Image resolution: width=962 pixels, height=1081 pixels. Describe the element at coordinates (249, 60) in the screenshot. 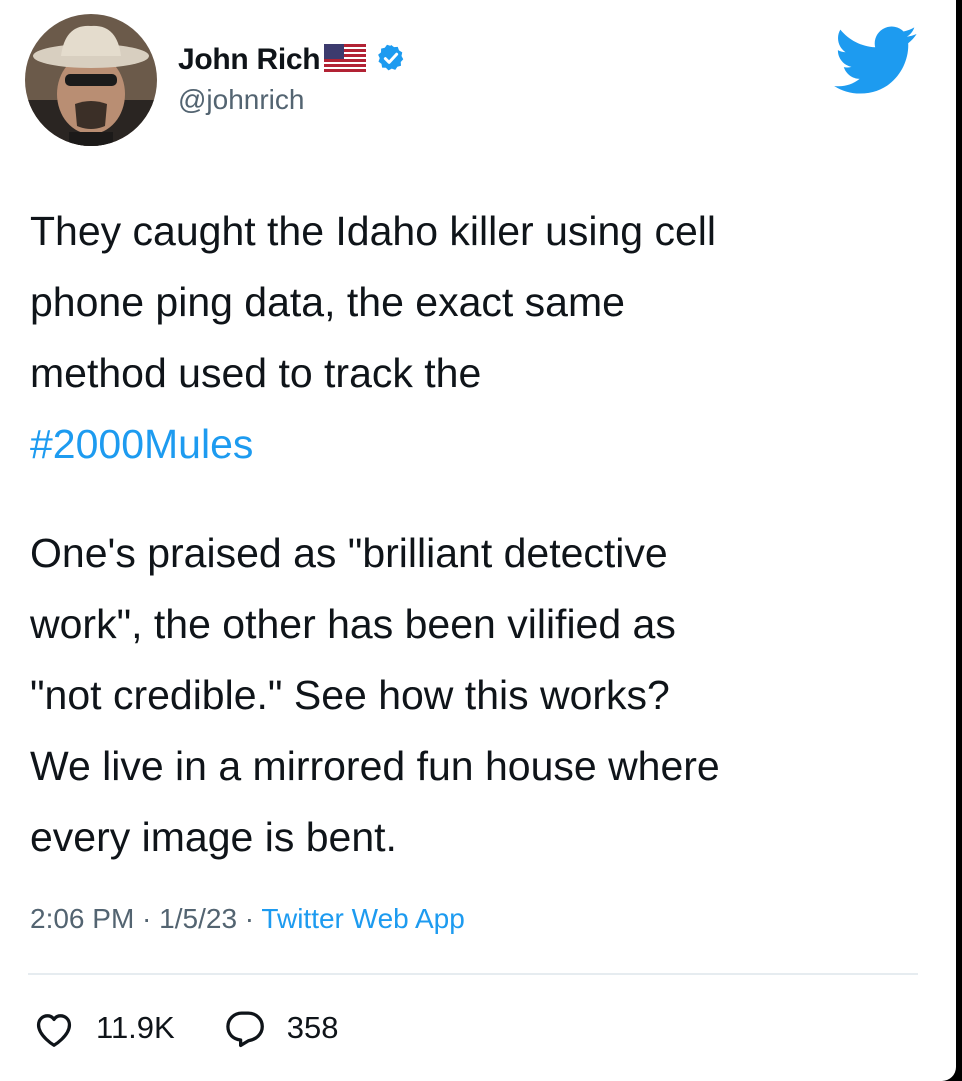

I see `author-display-name: John Rich` at that location.